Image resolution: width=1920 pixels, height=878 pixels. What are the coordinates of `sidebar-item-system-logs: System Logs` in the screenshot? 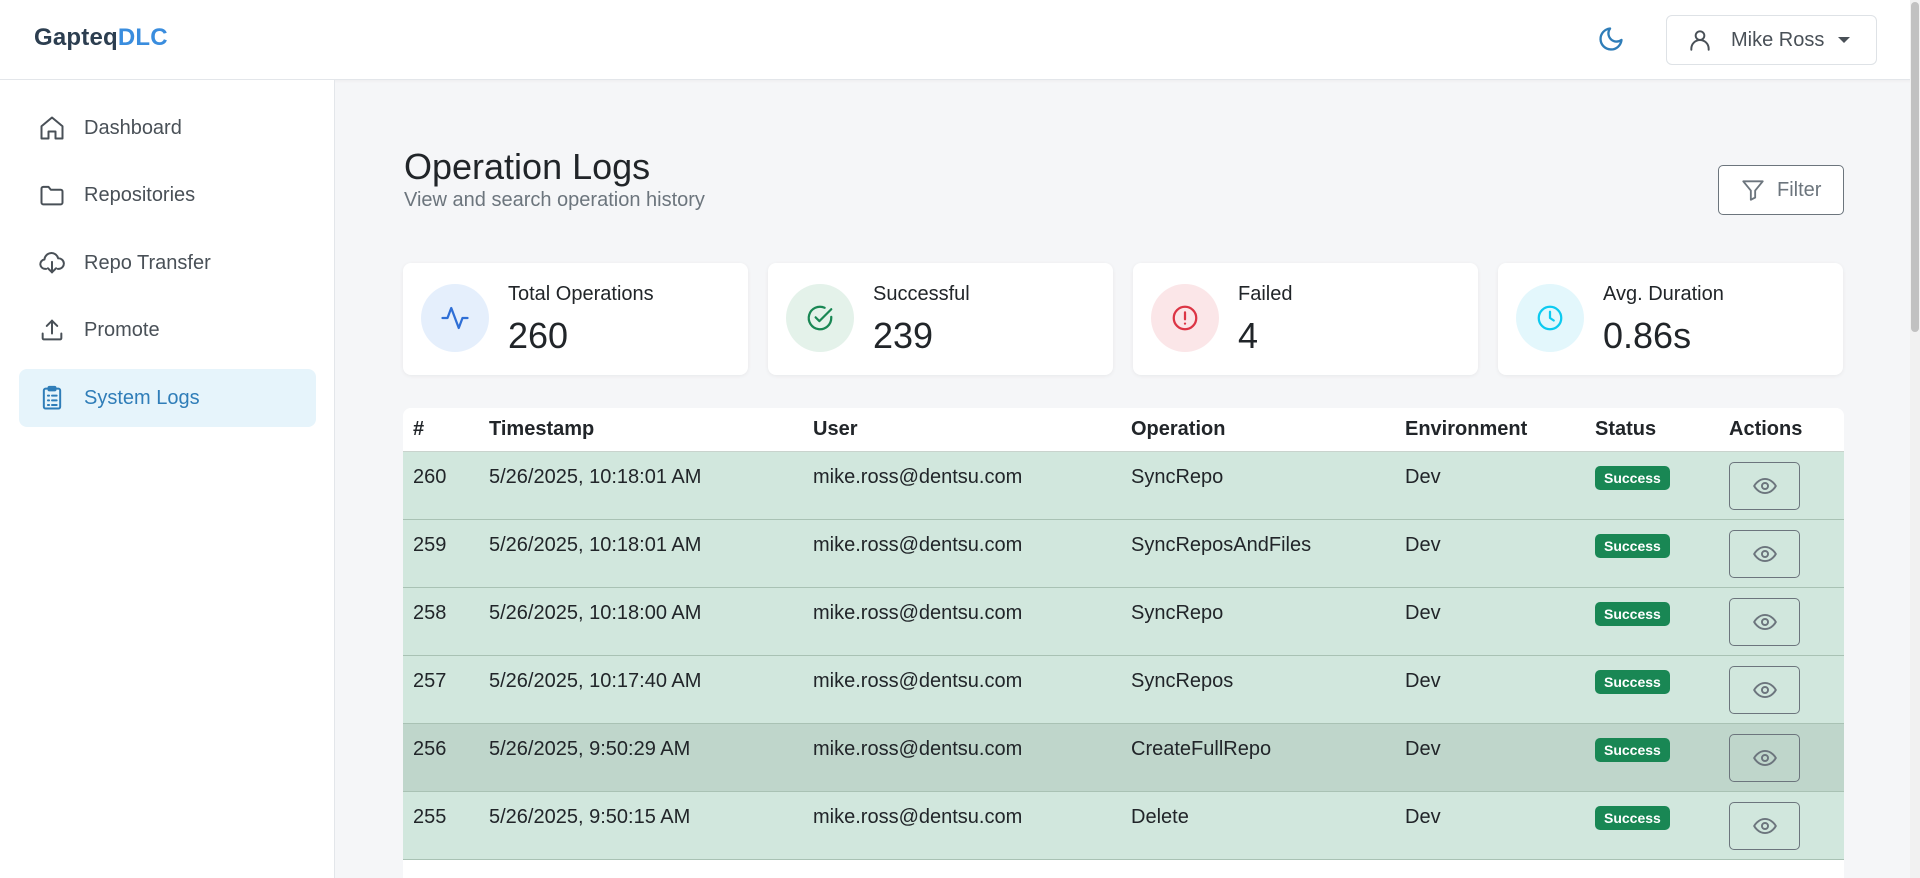 It's located at (167, 398).